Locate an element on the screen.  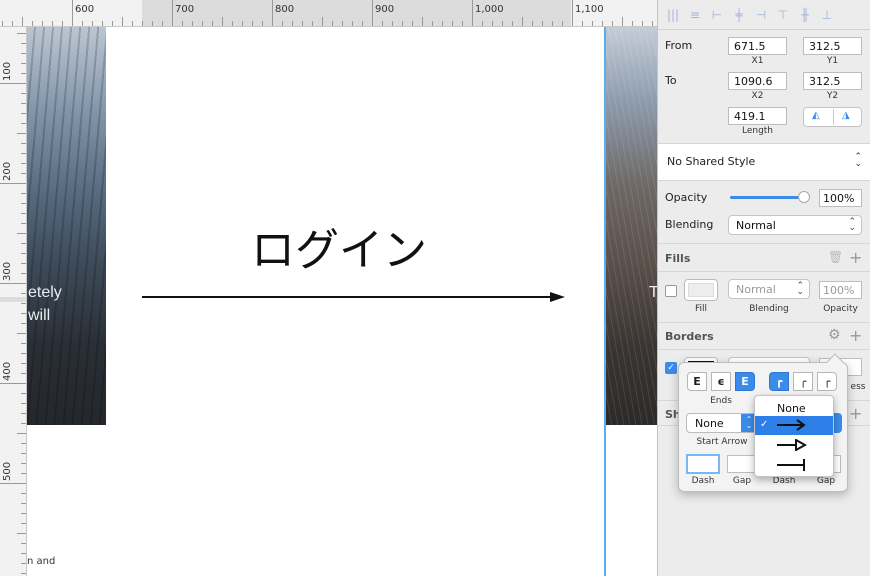
align-top-icon: ⊤ is located at coordinates (783, 15).